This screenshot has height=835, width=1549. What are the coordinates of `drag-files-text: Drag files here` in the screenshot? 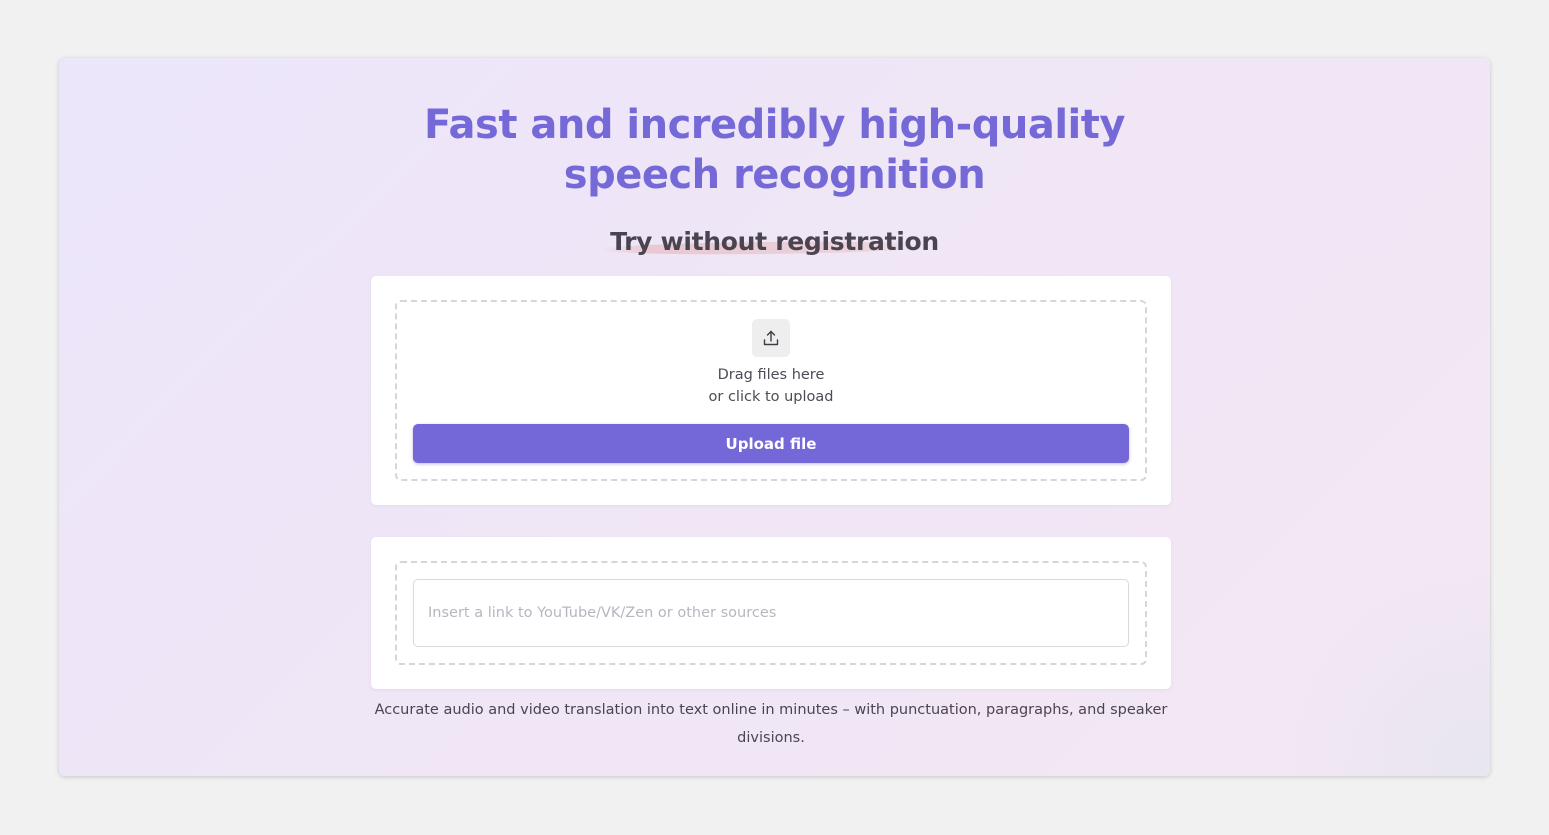 It's located at (771, 375).